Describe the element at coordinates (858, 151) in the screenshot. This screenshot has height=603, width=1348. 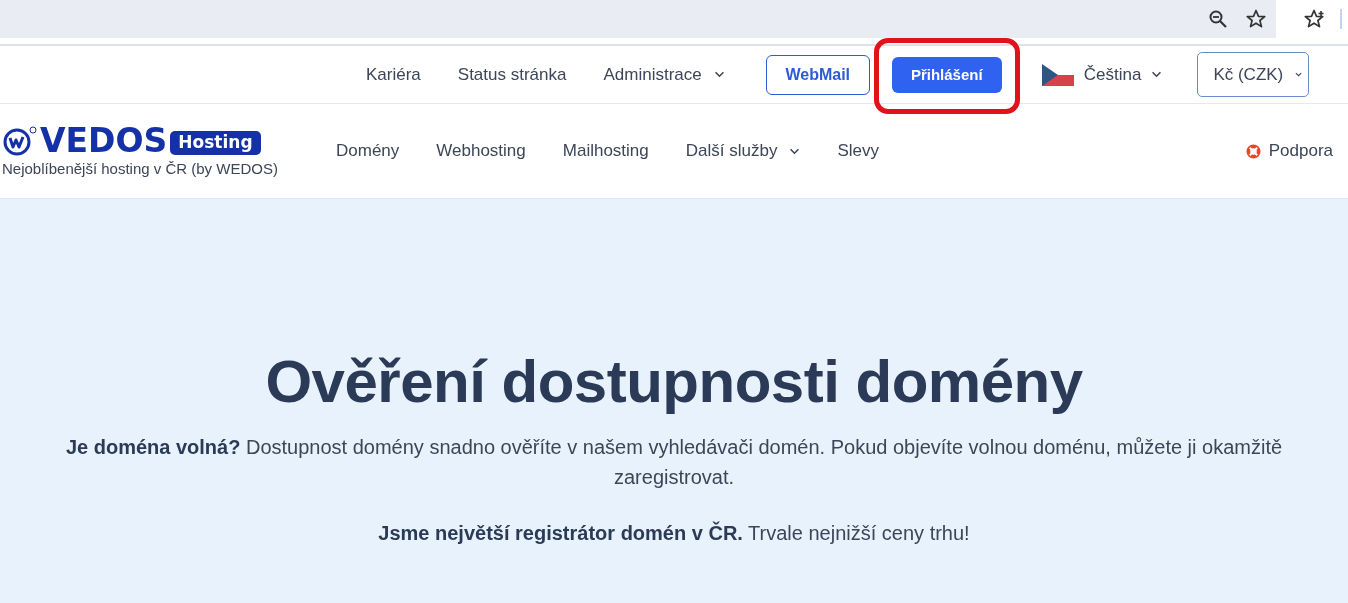
I see `nav-link: Slevy` at that location.